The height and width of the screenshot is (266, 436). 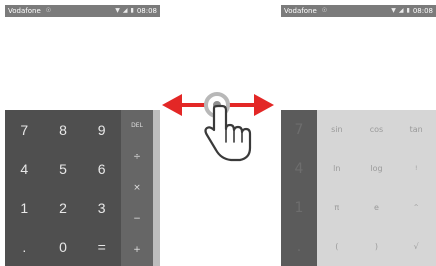 What do you see at coordinates (377, 129) in the screenshot?
I see `cos-button: cos` at bounding box center [377, 129].